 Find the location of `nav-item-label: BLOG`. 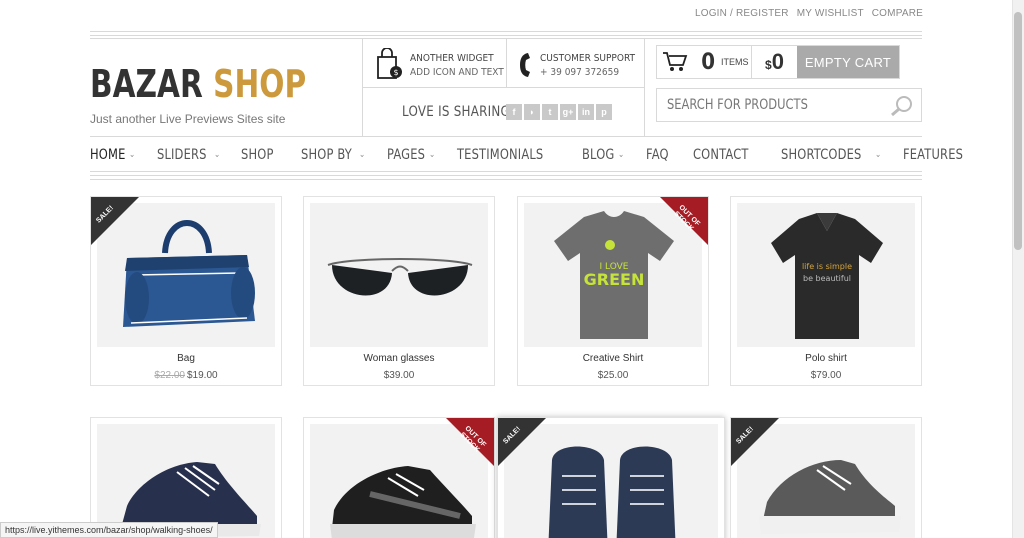

nav-item-label: BLOG is located at coordinates (598, 155).